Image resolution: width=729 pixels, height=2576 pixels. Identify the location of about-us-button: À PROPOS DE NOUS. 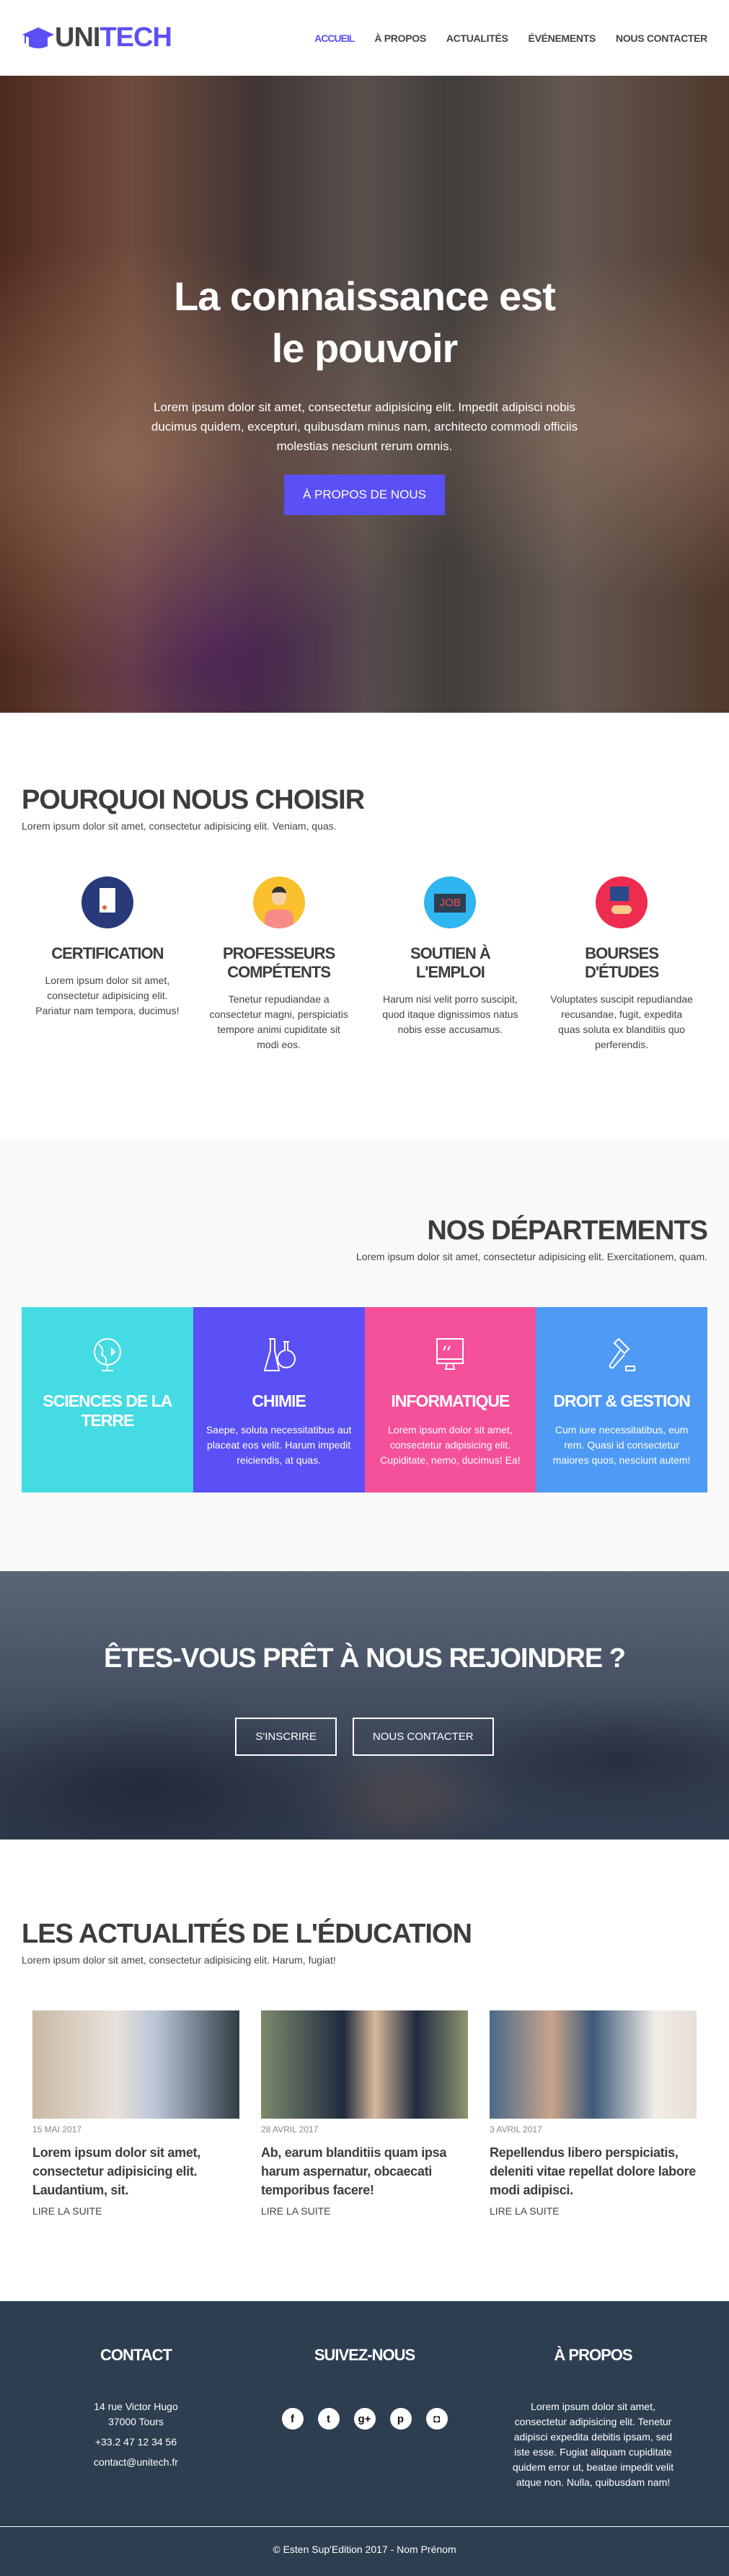
(364, 495).